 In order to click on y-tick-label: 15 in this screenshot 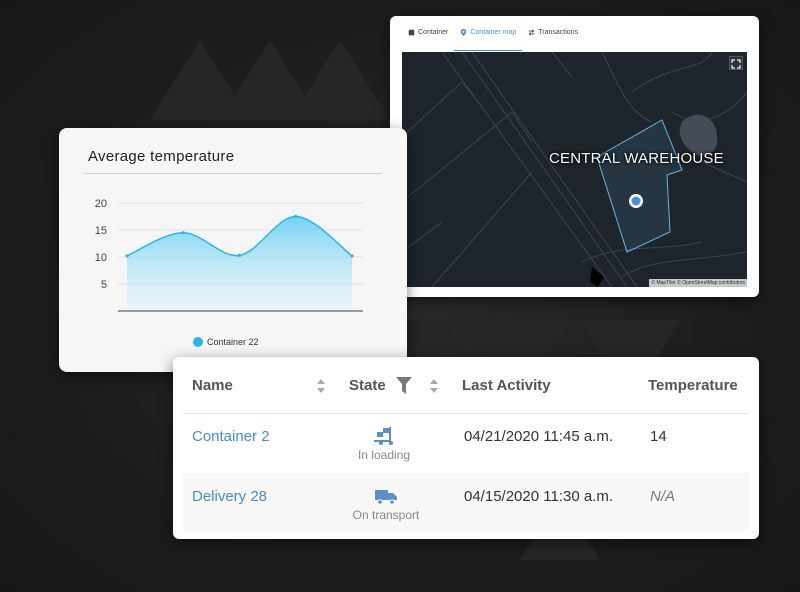, I will do `click(101, 231)`.